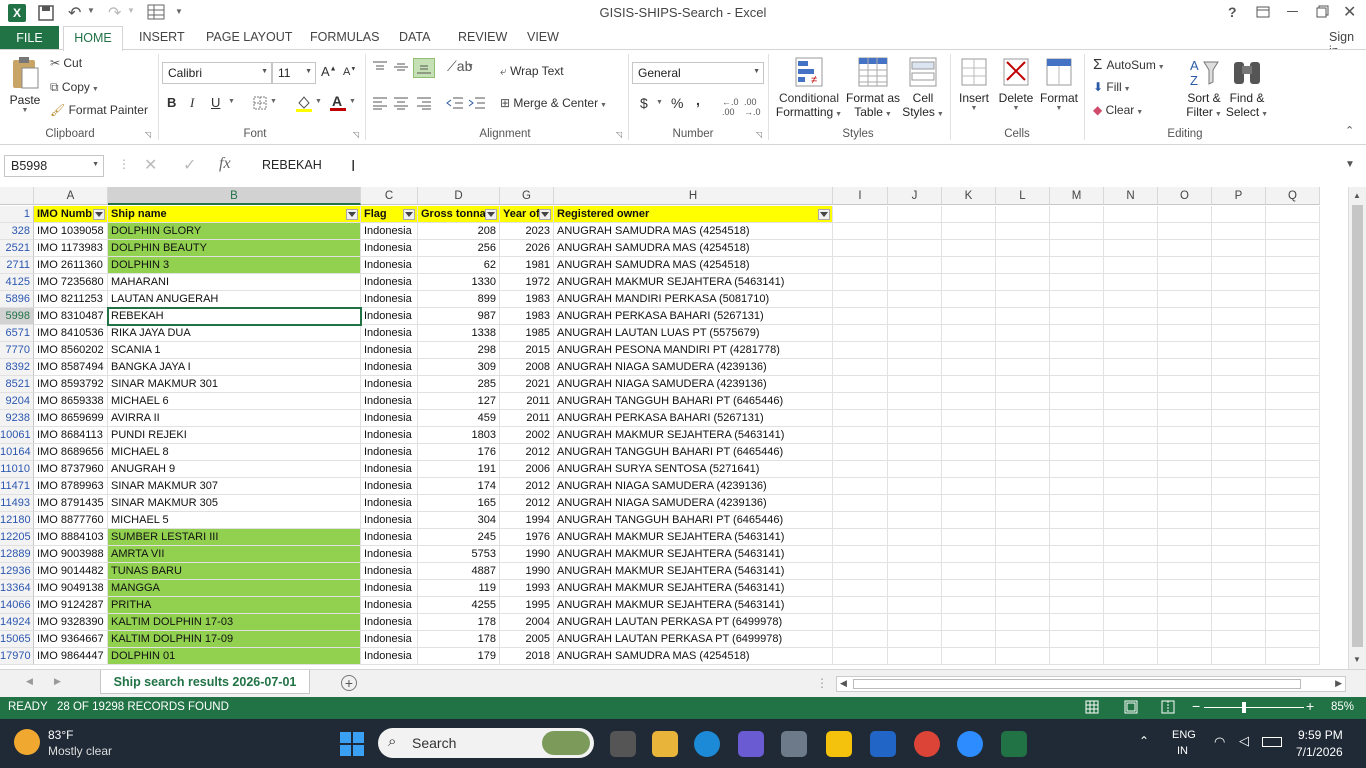 This screenshot has width=1366, height=768. I want to click on table-cell-imo: IMO 8791435, so click(71, 503).